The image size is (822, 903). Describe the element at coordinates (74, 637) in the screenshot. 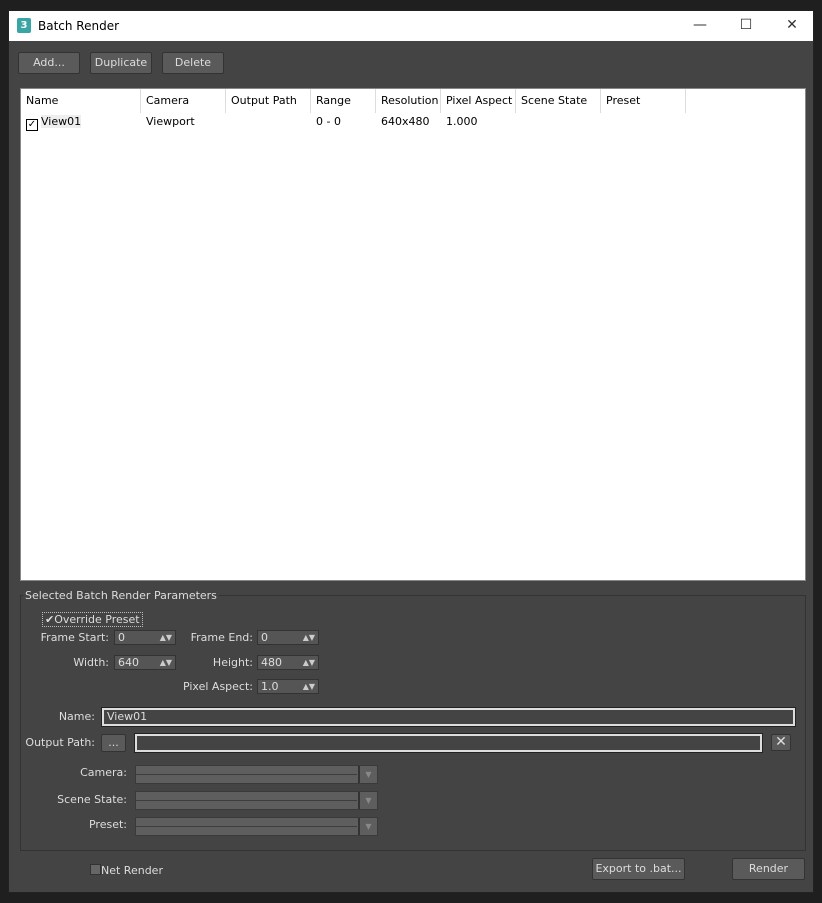

I see `frame-start-label: Frame Start:` at that location.